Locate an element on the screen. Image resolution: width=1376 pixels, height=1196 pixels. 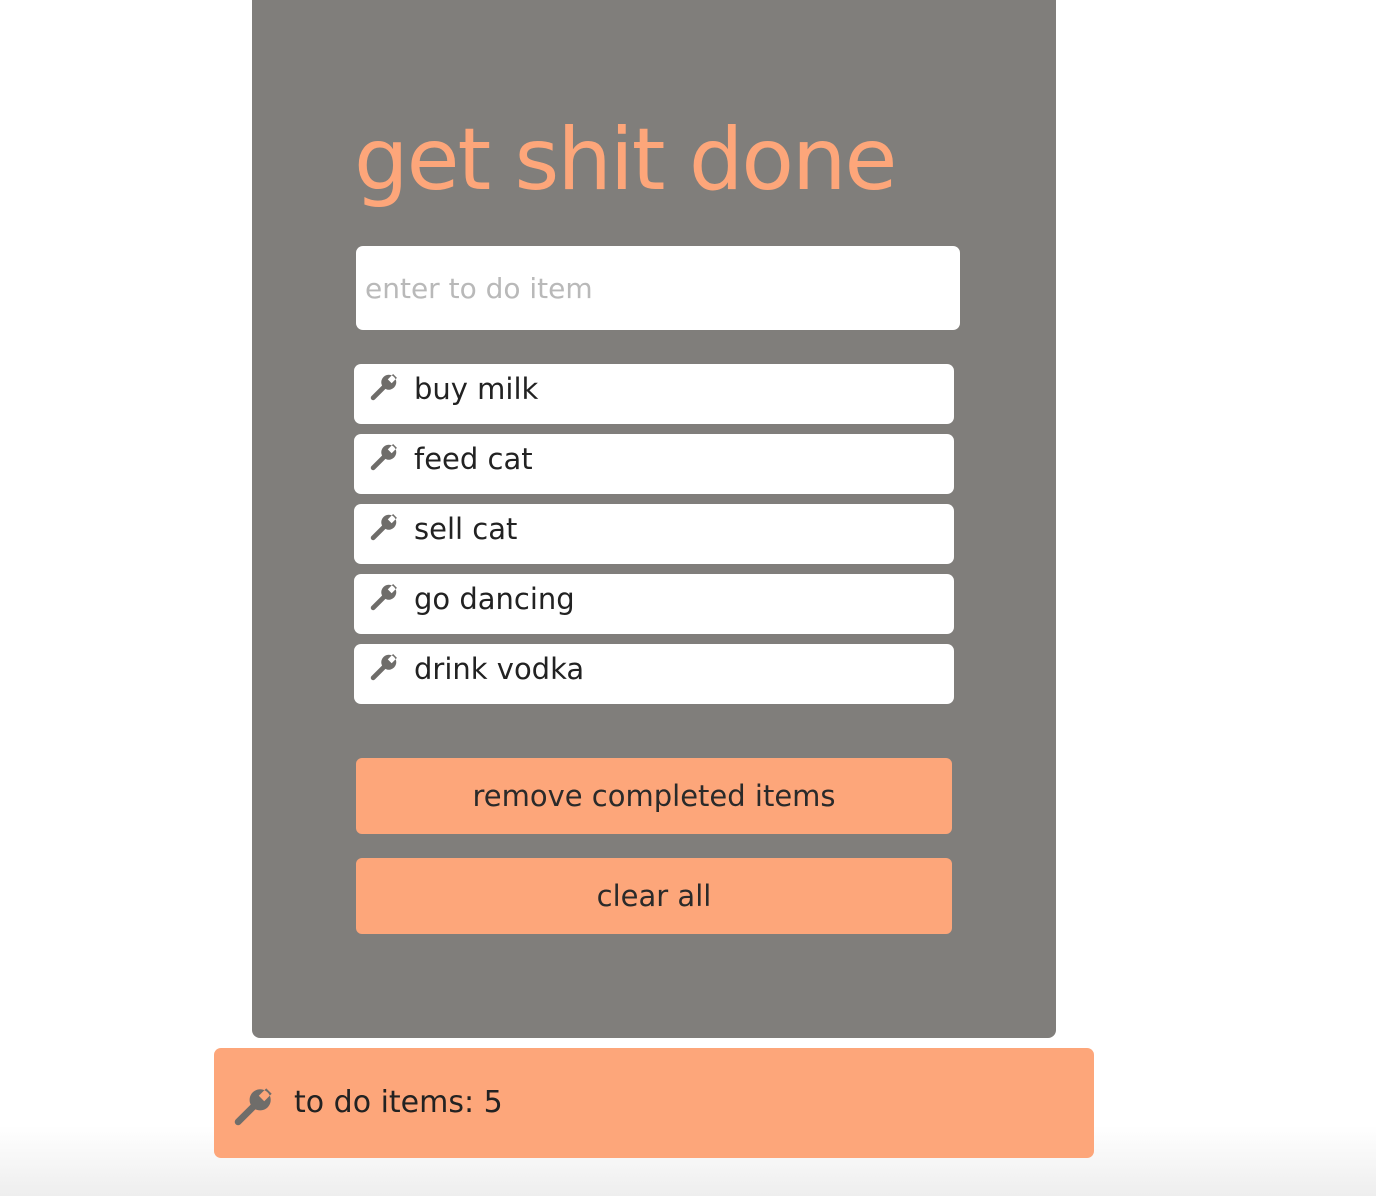
todo-count-text: to do items: 5 is located at coordinates (398, 1102).